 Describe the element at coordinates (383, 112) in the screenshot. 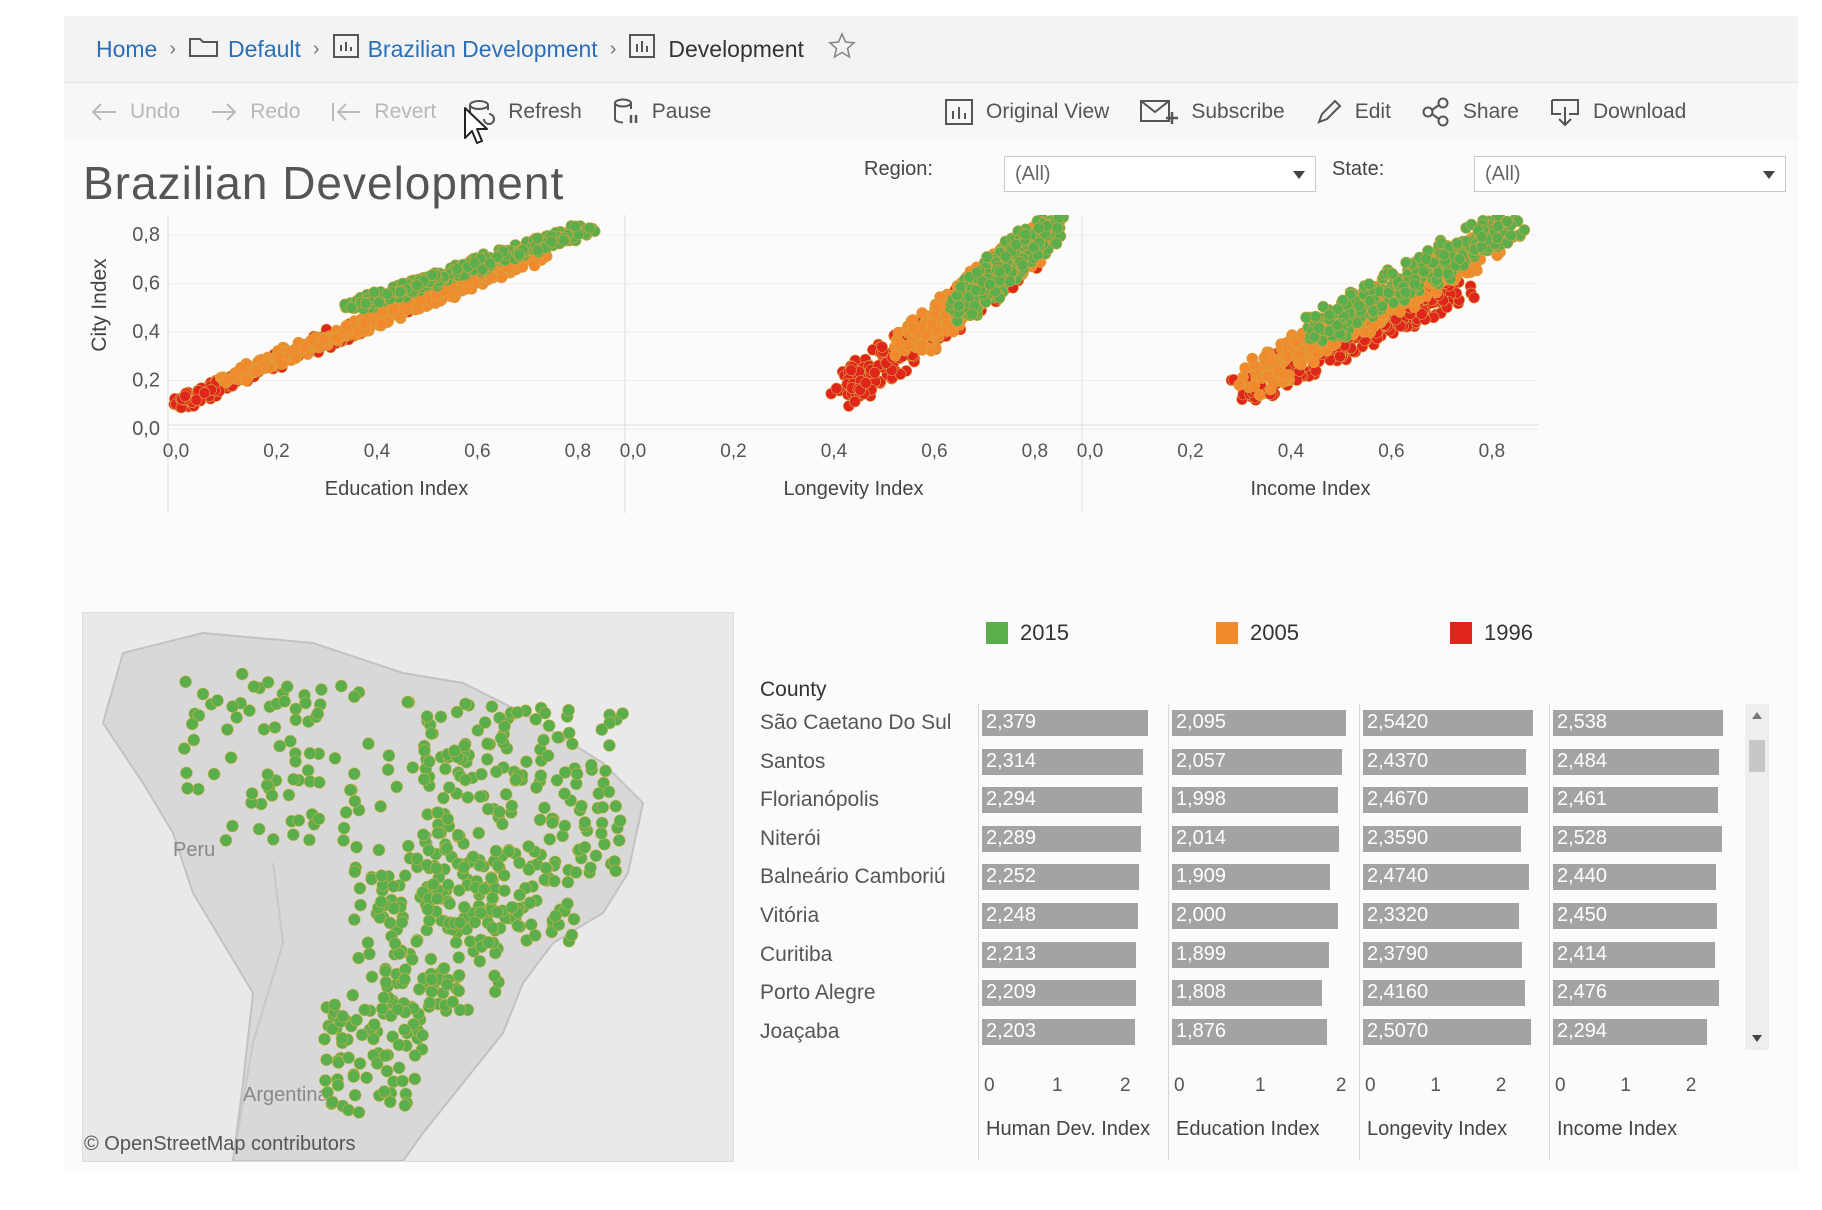

I see `revert-button: Revert` at that location.